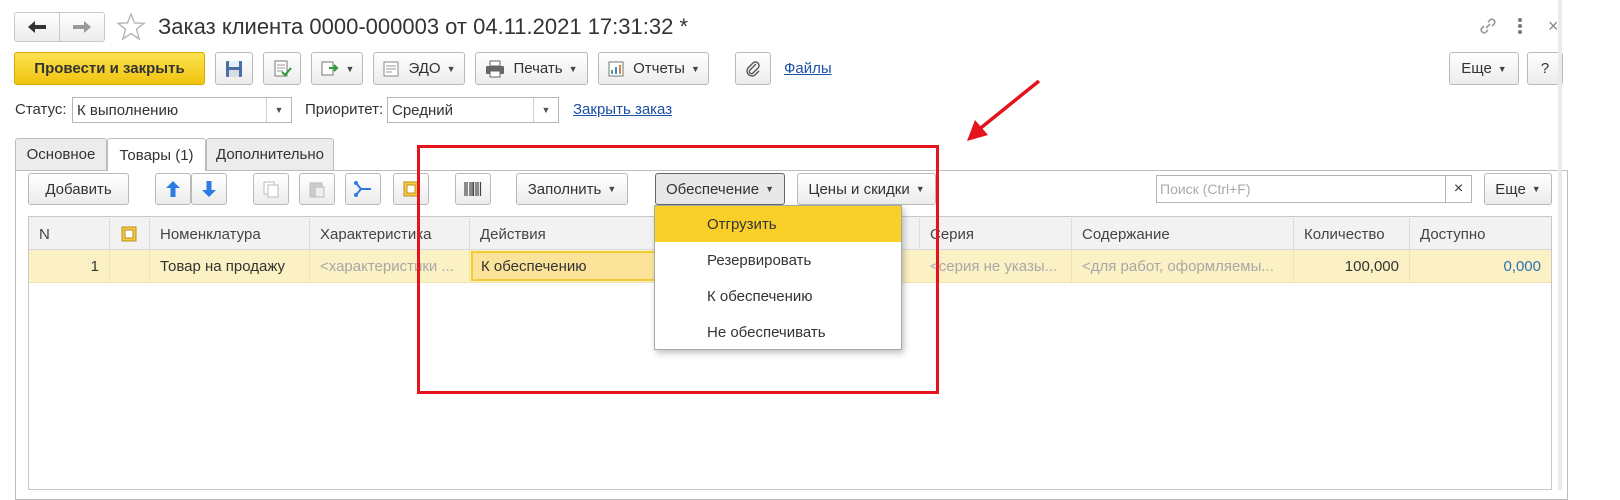 The image size is (1620, 500). I want to click on copy-button, so click(271, 189).